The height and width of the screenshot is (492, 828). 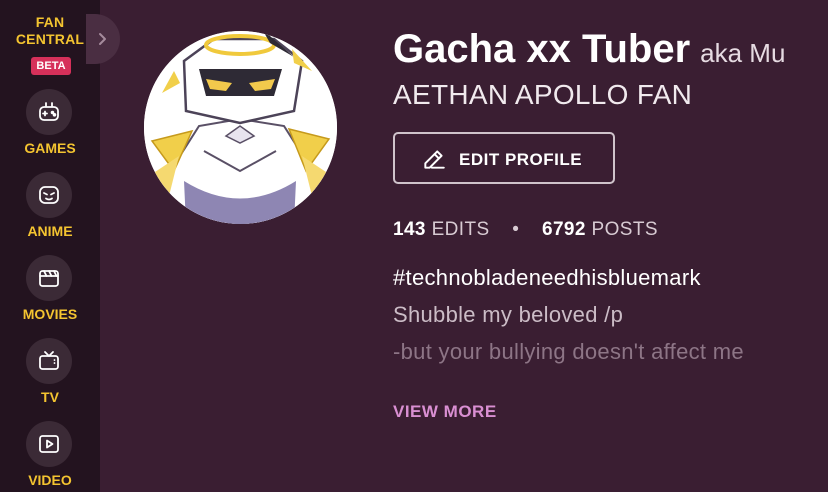 I want to click on profile-tagline: AETHAN APOLLO FAN, so click(x=543, y=94).